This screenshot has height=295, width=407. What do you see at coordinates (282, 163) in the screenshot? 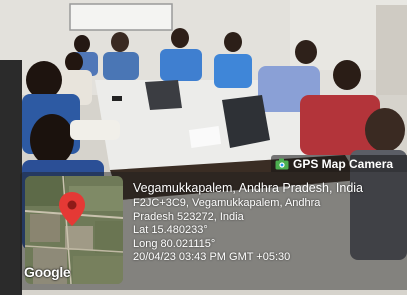
I see `camera-icon` at bounding box center [282, 163].